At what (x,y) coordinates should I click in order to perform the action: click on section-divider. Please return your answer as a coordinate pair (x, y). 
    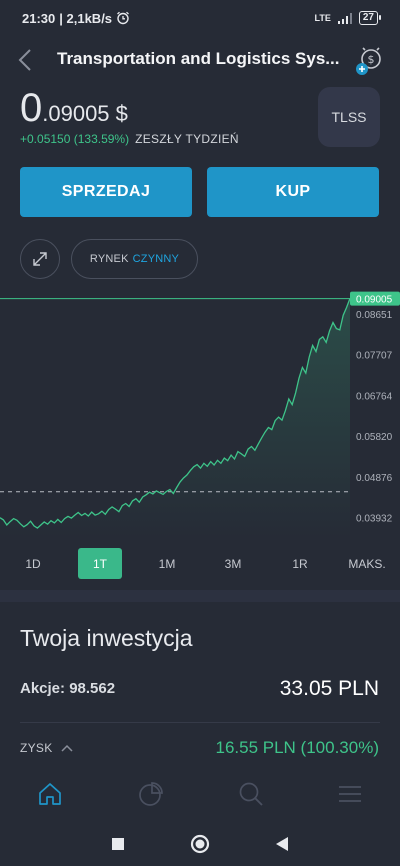
    Looking at the image, I should click on (200, 596).